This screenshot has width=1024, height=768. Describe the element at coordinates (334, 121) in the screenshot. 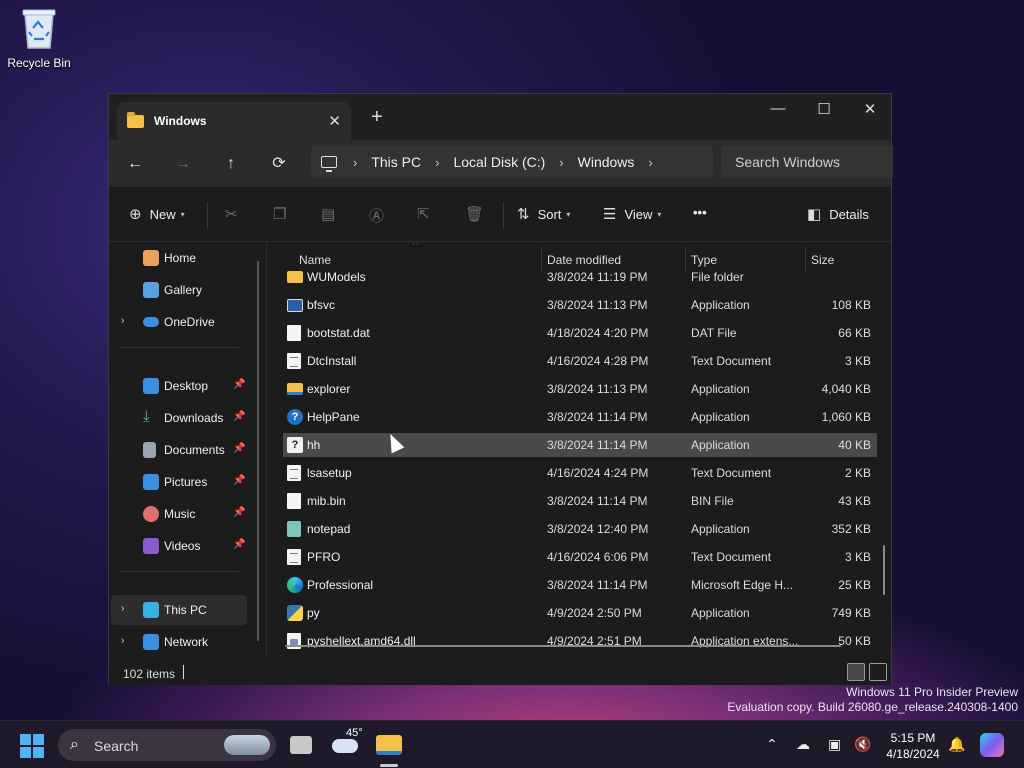

I see `tab-close-icon: ✕` at that location.